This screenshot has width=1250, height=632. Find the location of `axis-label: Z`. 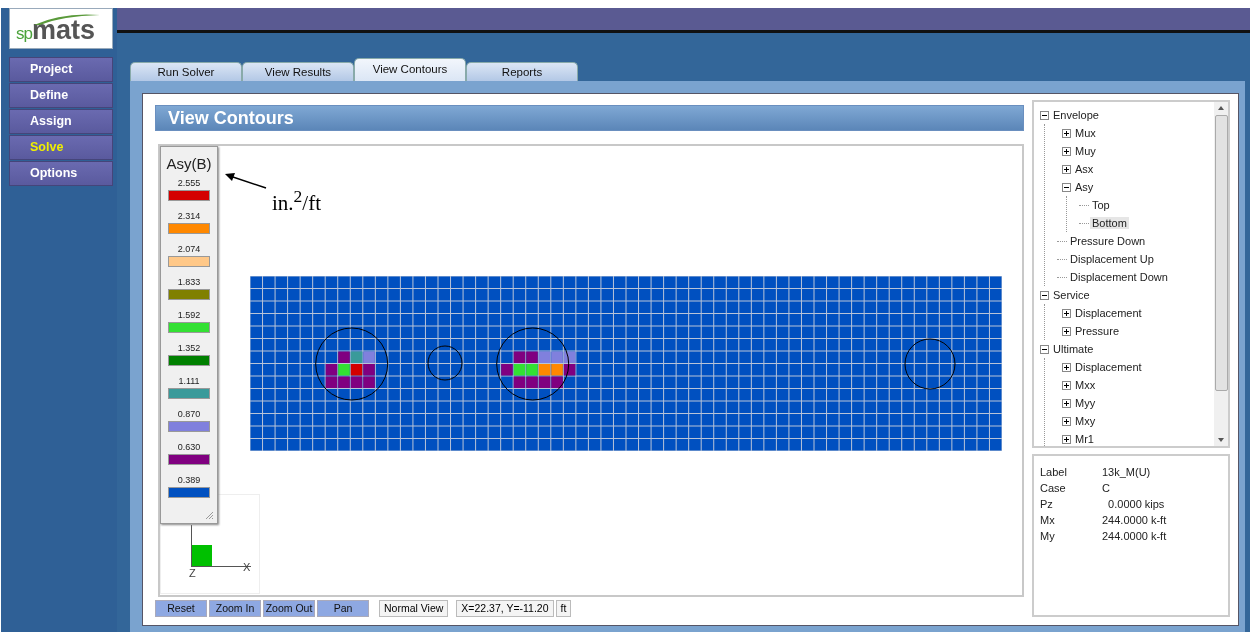

axis-label: Z is located at coordinates (192, 573).